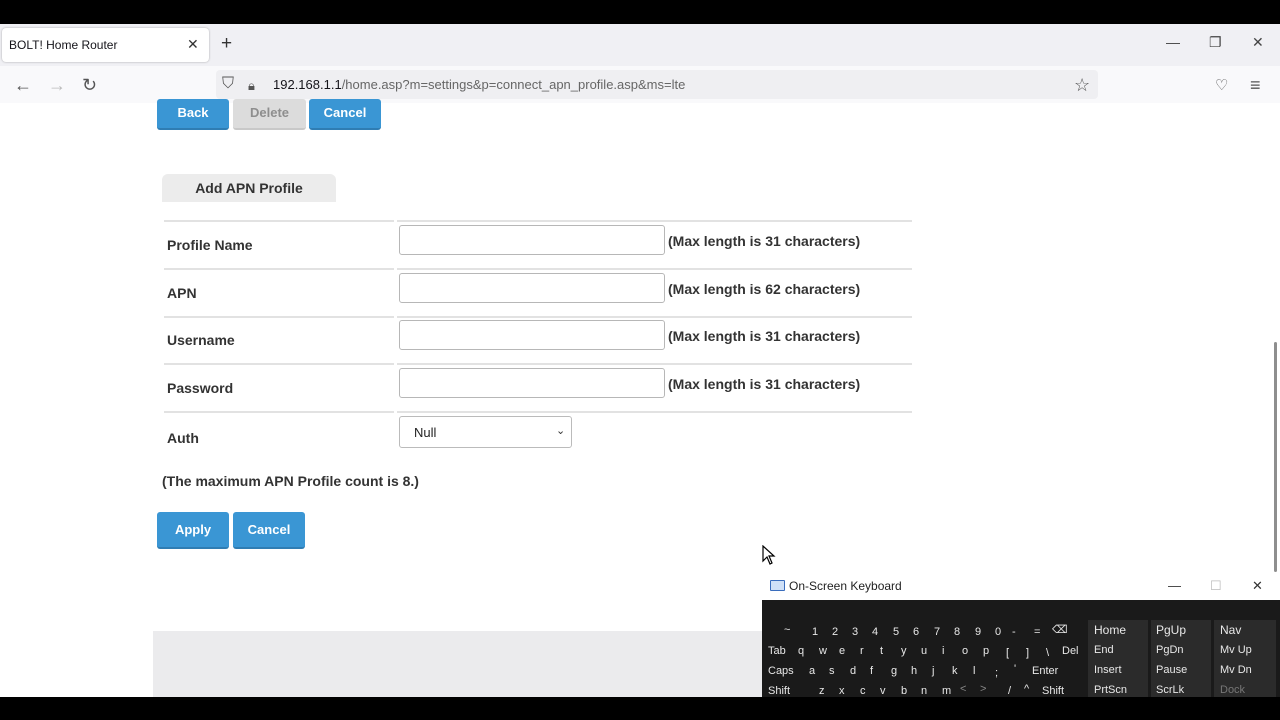  What do you see at coordinates (832, 671) in the screenshot?
I see `osk-key: s` at bounding box center [832, 671].